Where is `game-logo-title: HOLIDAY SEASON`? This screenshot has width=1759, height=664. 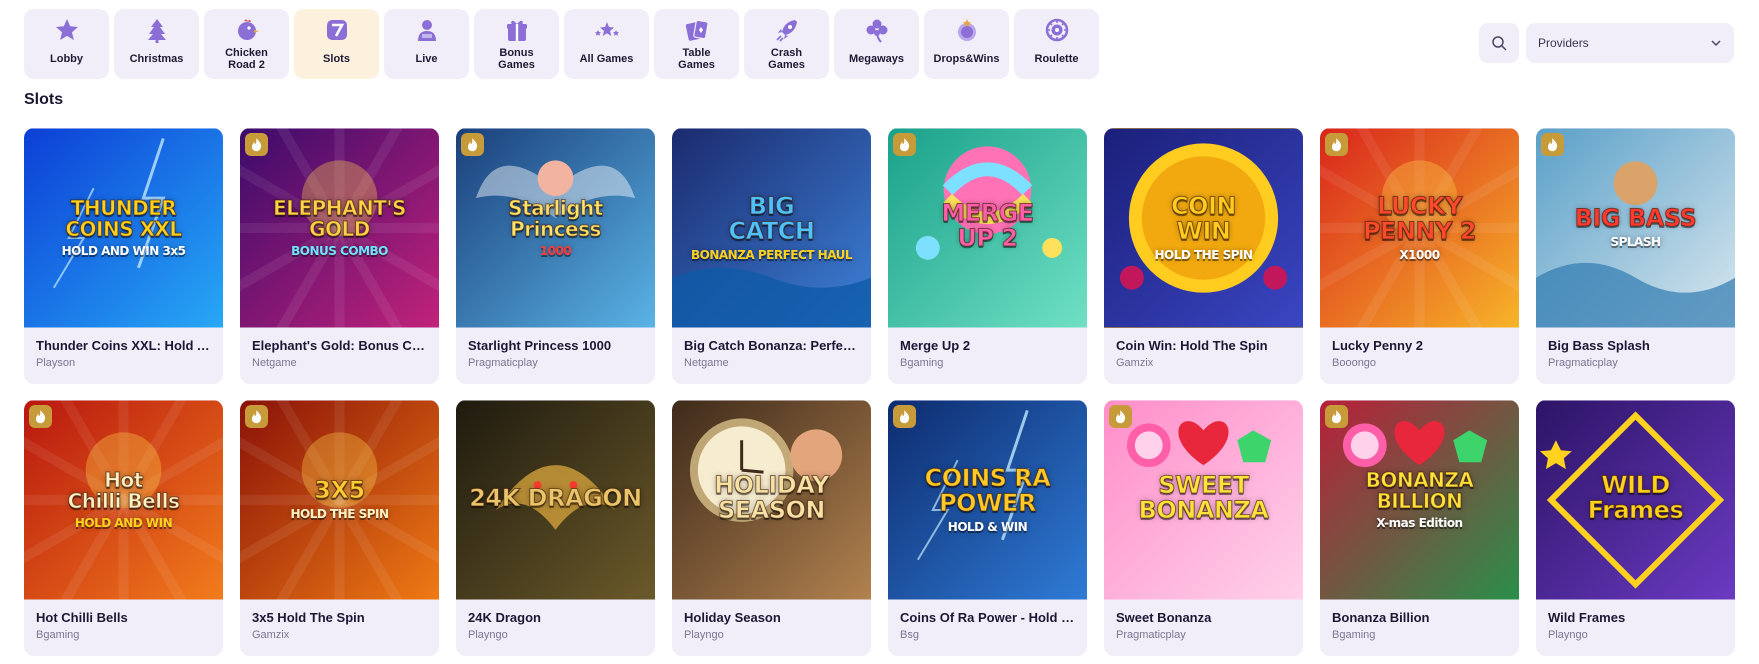
game-logo-title: HOLIDAY SEASON is located at coordinates (772, 497).